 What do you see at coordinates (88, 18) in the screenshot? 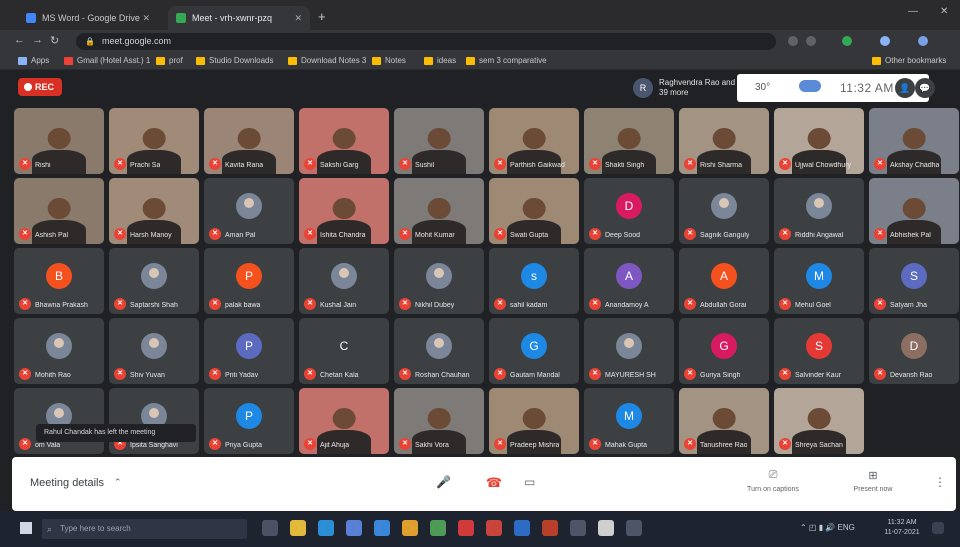
I see `browser-tab: MS Word - Google Drive ✕` at bounding box center [88, 18].